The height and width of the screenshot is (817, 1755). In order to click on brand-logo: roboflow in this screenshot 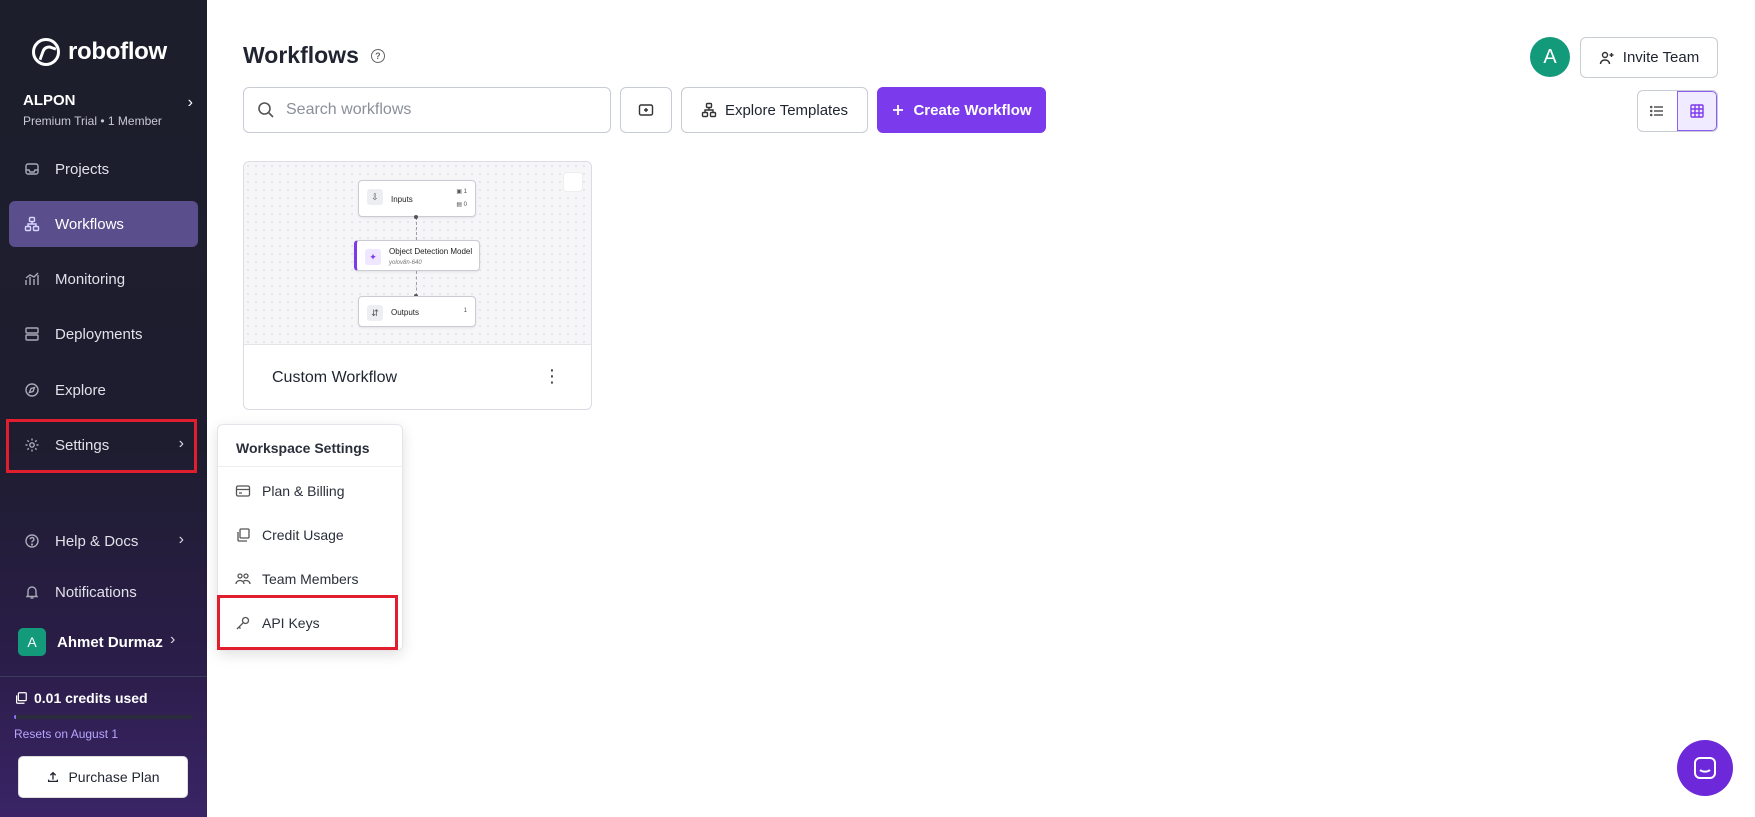, I will do `click(99, 52)`.